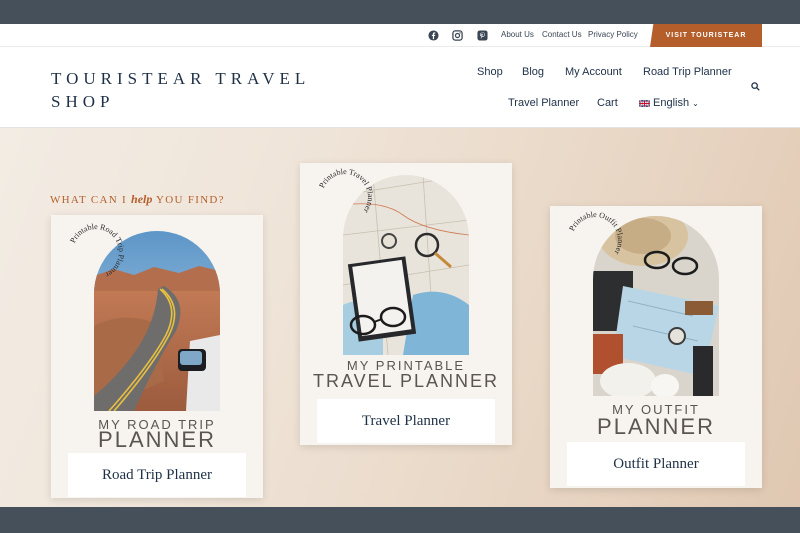 The height and width of the screenshot is (533, 800). I want to click on heading-pre: WHAT CAN I, so click(88, 200).